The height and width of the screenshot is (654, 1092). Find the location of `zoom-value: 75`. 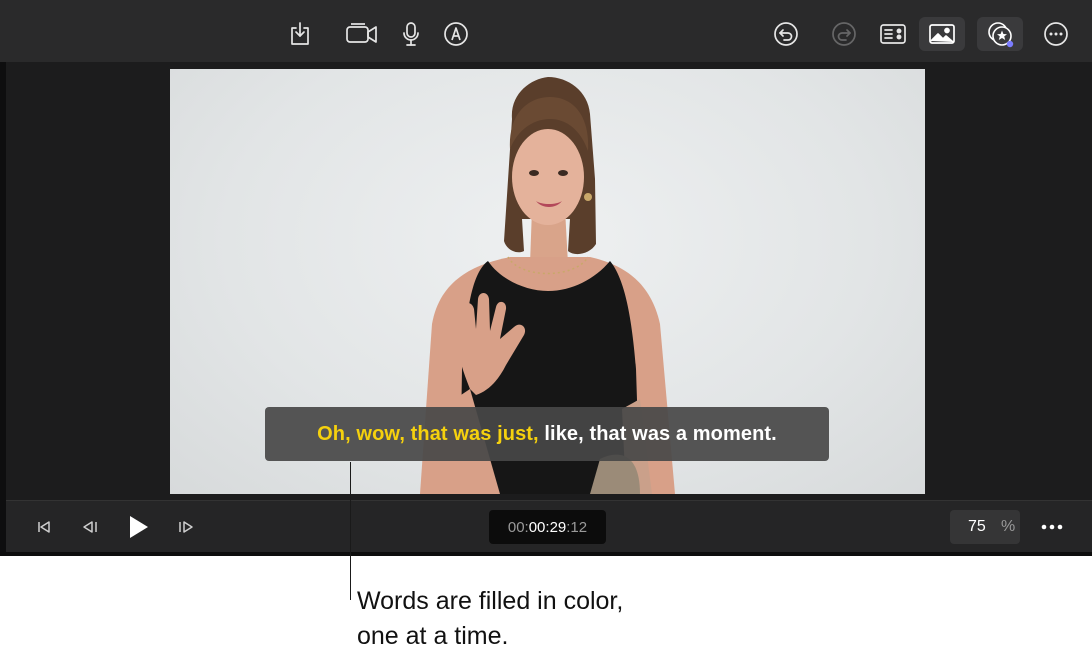

zoom-value: 75 is located at coordinates (977, 526).